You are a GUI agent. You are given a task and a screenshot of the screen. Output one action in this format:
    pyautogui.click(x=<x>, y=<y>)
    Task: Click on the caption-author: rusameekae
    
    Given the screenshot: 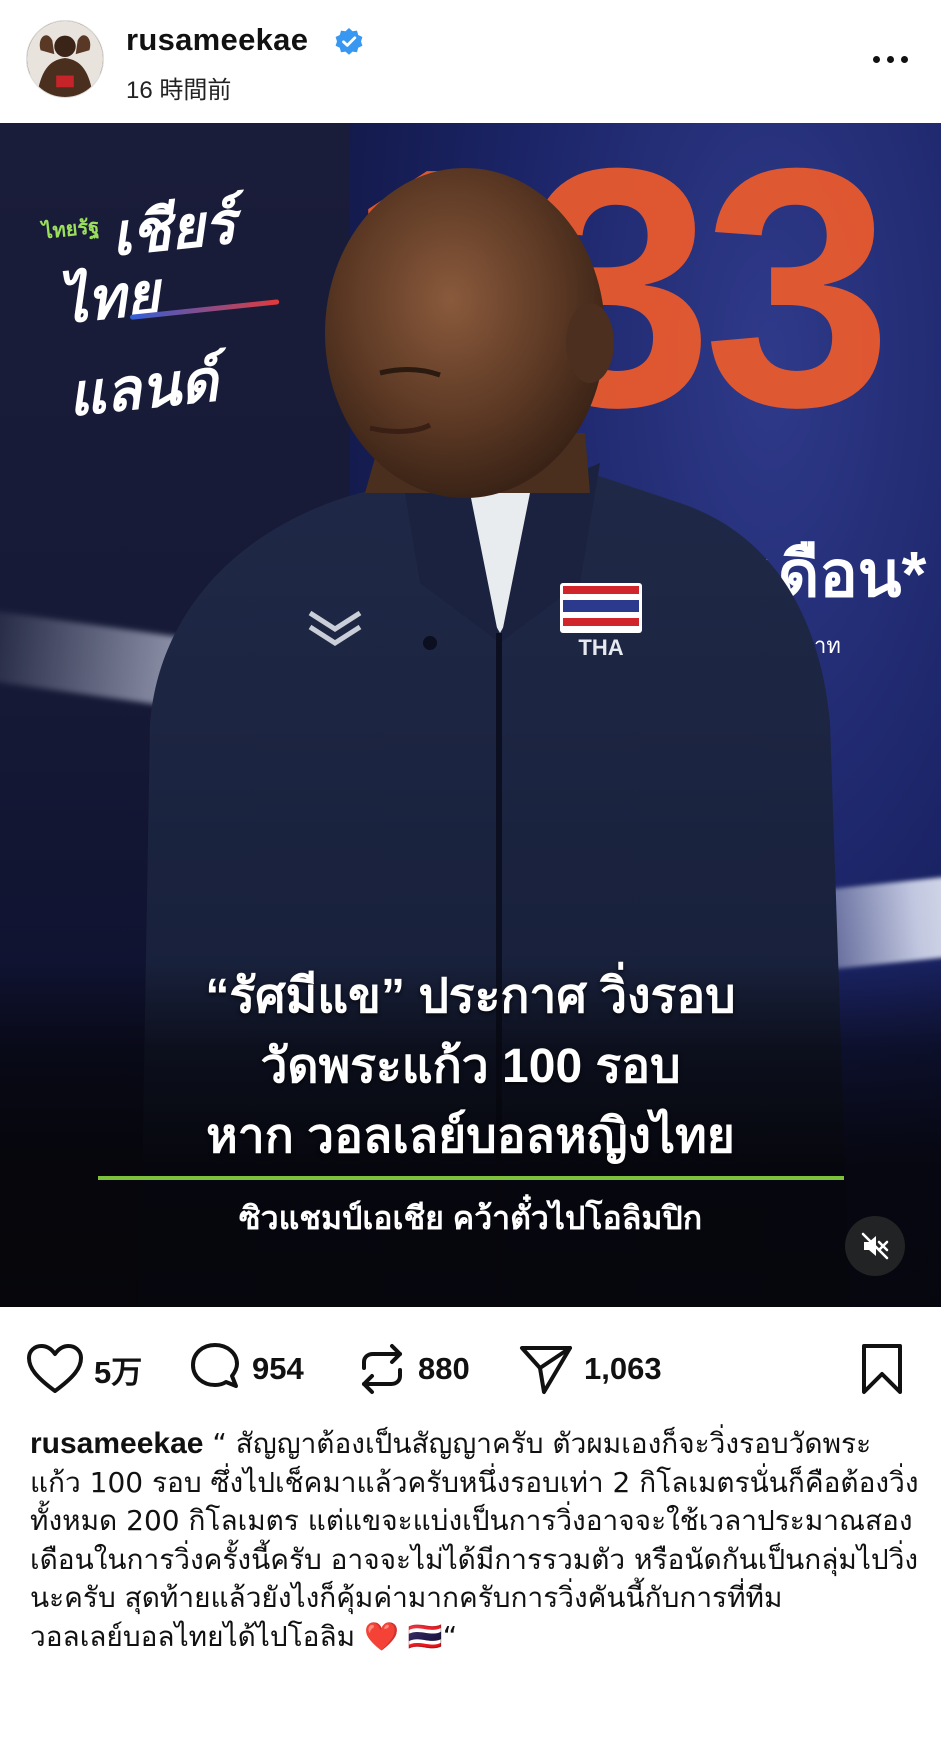 What is the action you would take?
    pyautogui.click(x=116, y=1443)
    